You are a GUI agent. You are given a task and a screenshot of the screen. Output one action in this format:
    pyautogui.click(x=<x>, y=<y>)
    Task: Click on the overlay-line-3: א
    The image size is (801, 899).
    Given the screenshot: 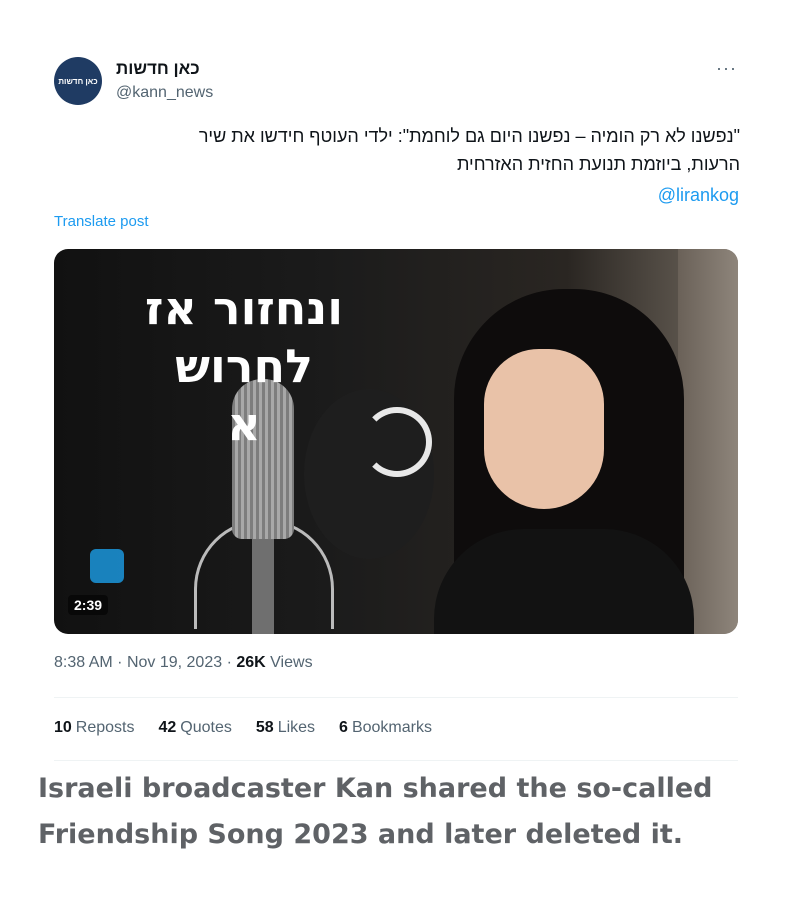 What is the action you would take?
    pyautogui.click(x=244, y=424)
    